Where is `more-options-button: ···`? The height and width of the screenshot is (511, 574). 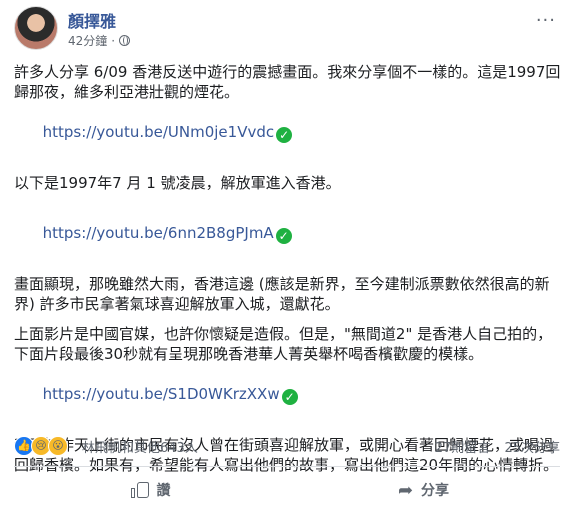 more-options-button: ··· is located at coordinates (546, 20).